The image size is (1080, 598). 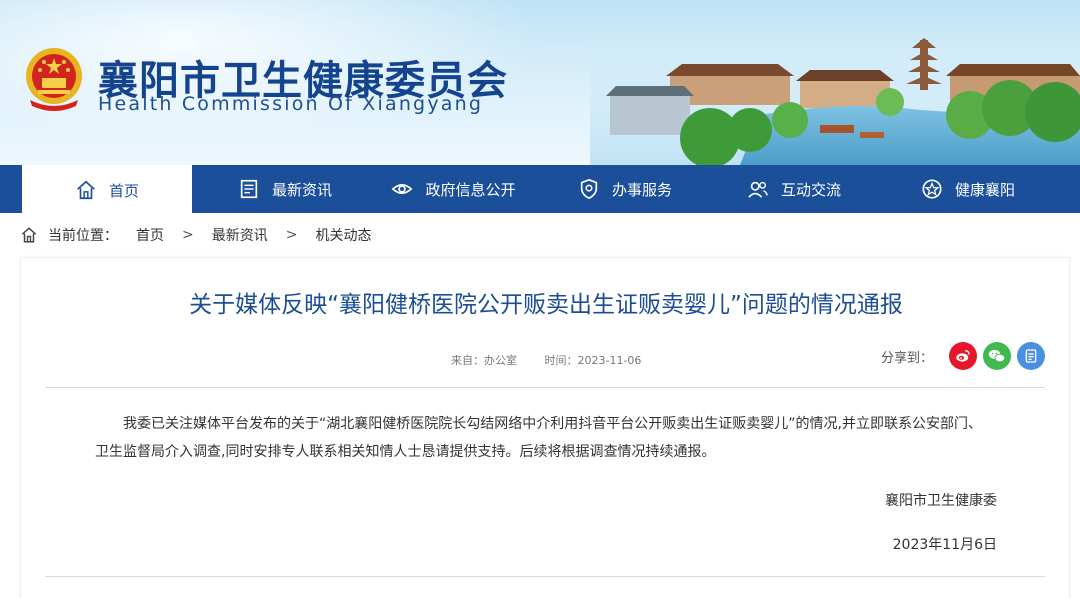 I want to click on nav-item-services: 办事服务, so click(x=625, y=189).